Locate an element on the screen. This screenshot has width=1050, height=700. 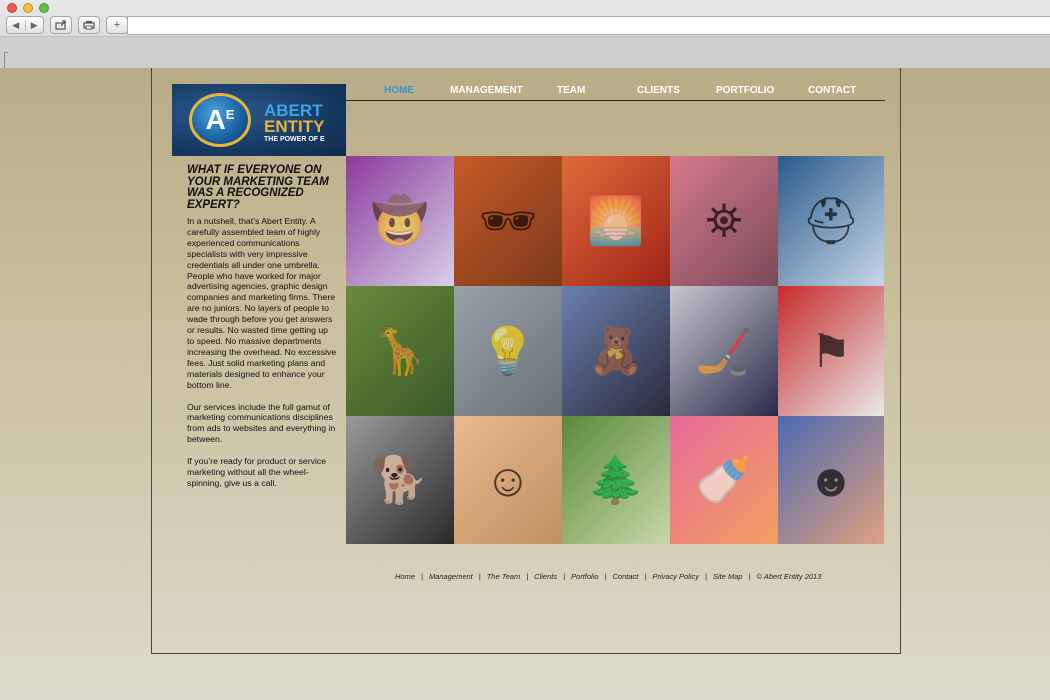
zoom-window-button is located at coordinates (44, 8).